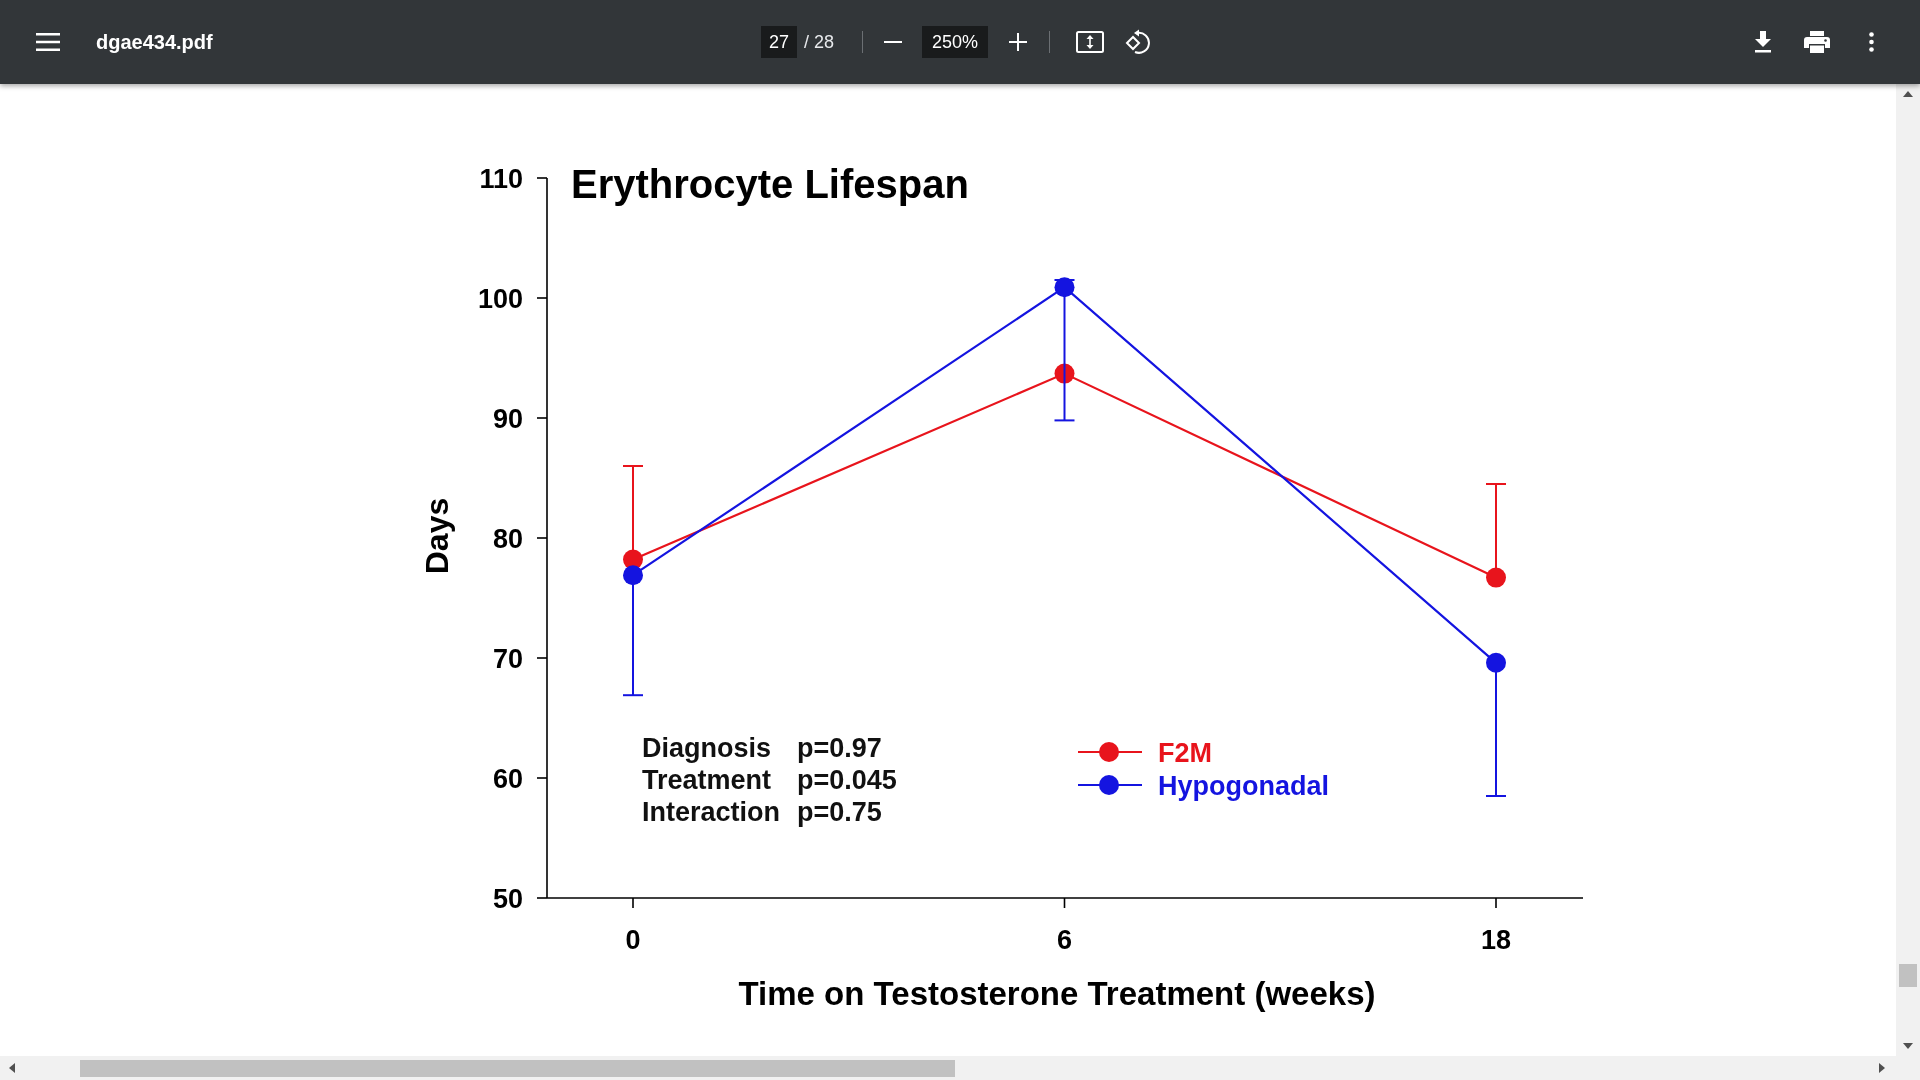 The image size is (1920, 1080). Describe the element at coordinates (500, 299) in the screenshot. I see `y-tick-label: 100` at that location.